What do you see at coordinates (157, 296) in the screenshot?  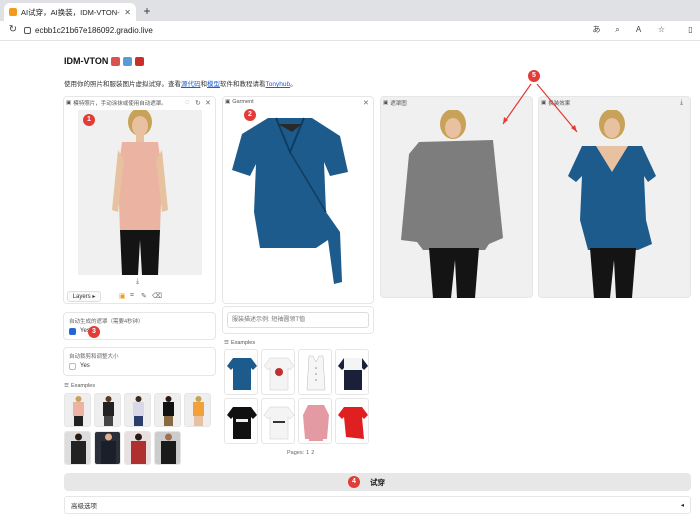 I see `eraser-icon: ⌫` at bounding box center [157, 296].